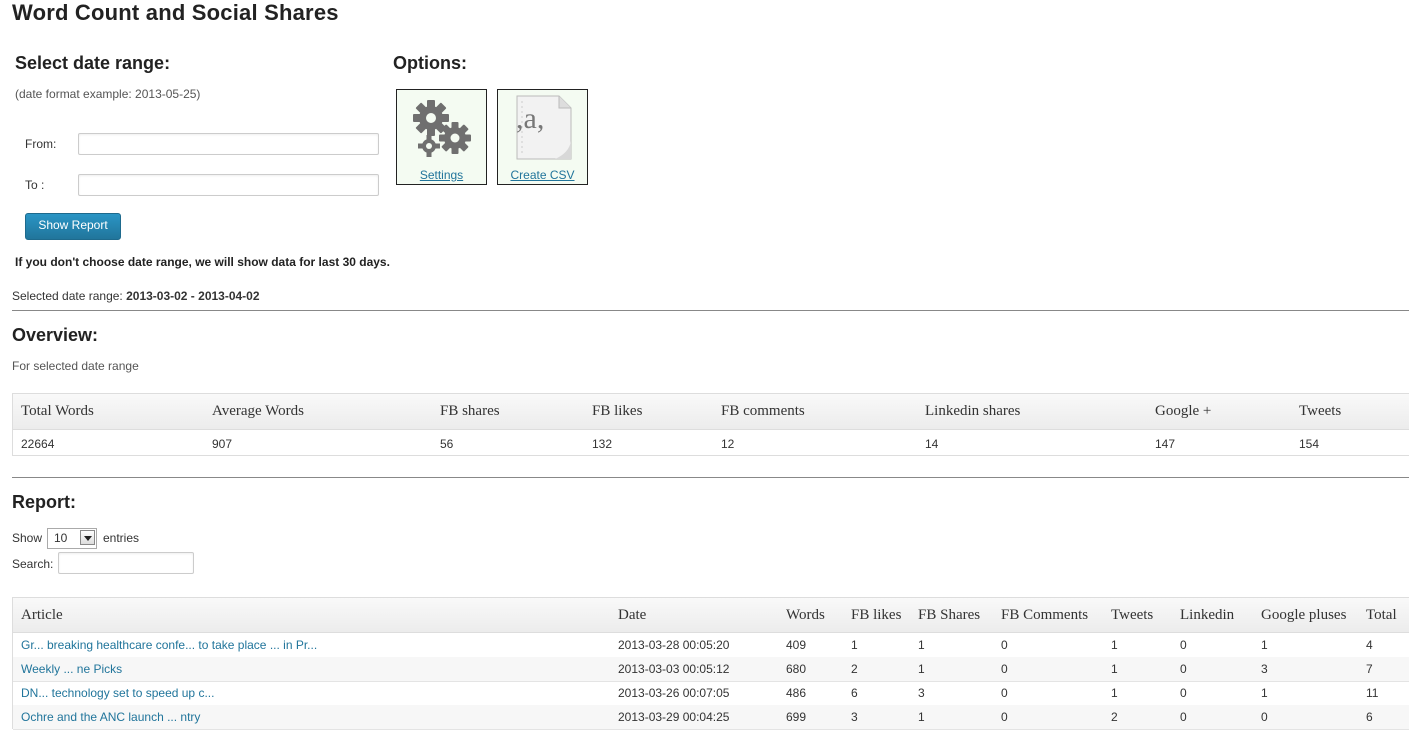 This screenshot has height=730, width=1409. Describe the element at coordinates (258, 411) in the screenshot. I see `overview-col-header: Average Words` at that location.